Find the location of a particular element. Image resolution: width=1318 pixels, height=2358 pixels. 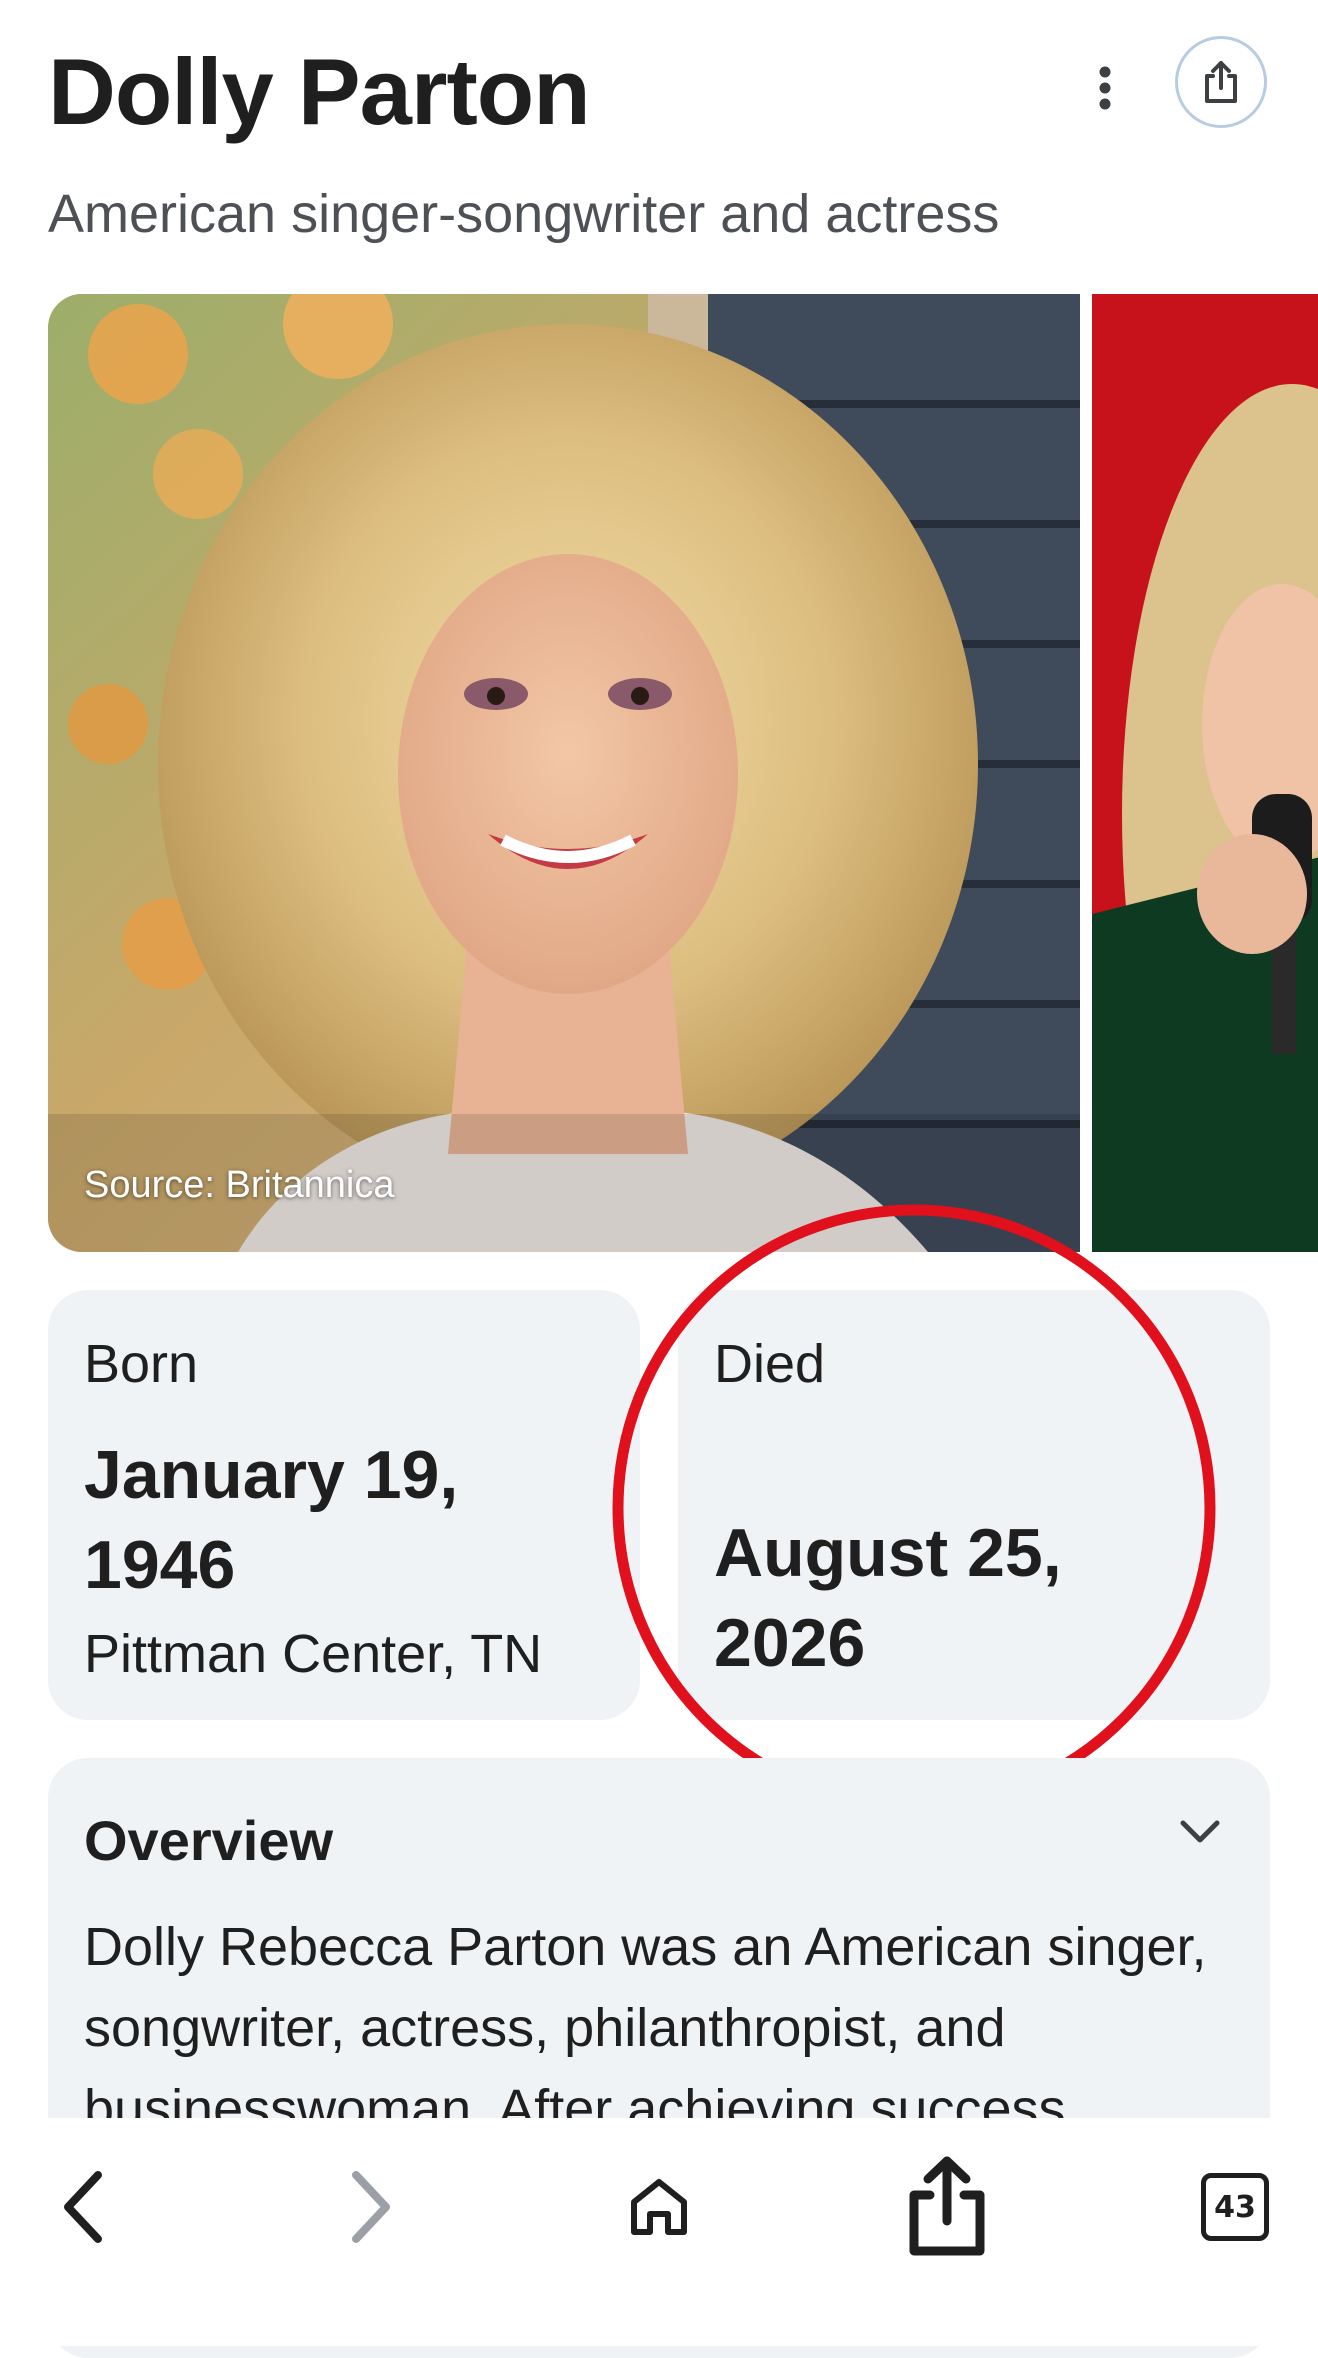

toolbar-share-button is located at coordinates (947, 2207).